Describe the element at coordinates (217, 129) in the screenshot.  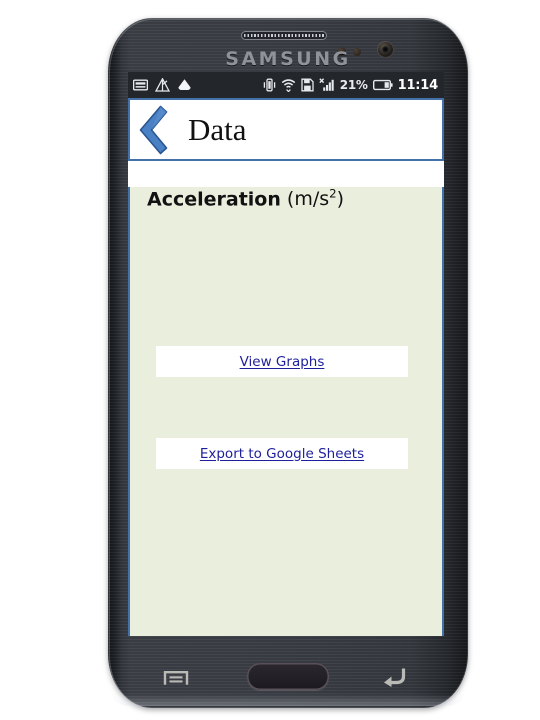
I see `page-title: Data` at that location.